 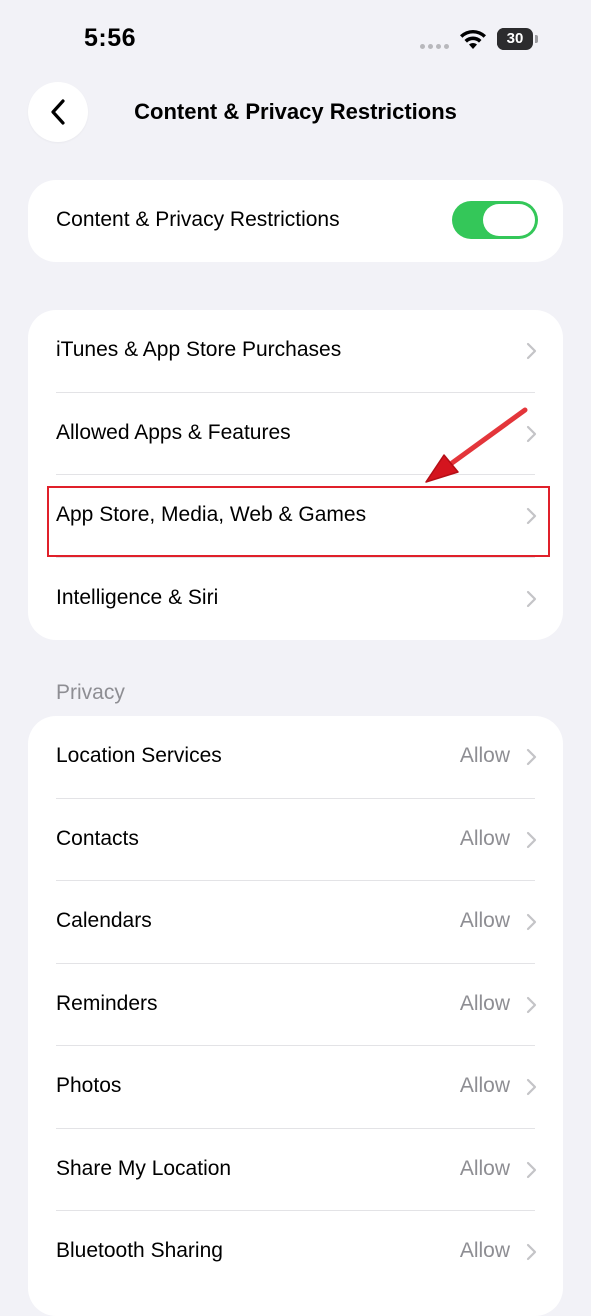 What do you see at coordinates (137, 597) in the screenshot?
I see `list-item-label: Intelligence & Siri` at bounding box center [137, 597].